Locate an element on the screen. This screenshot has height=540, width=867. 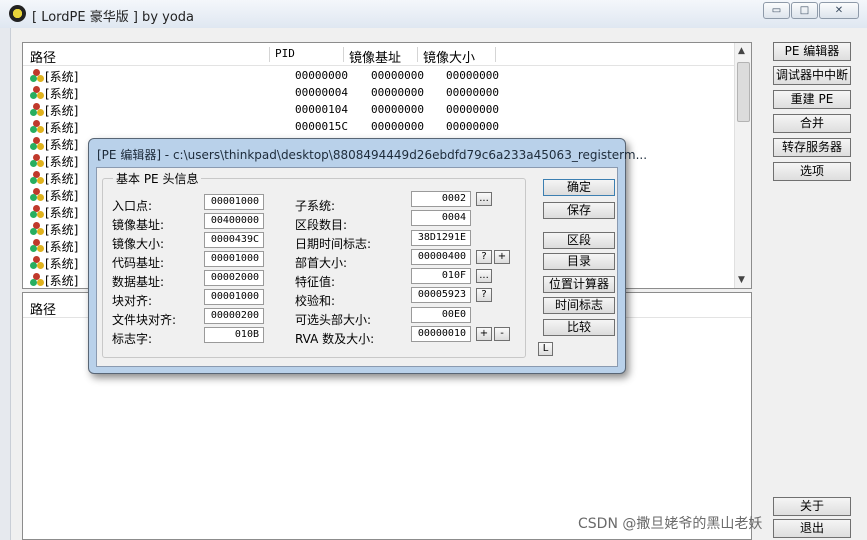
dump-server-button: 转存服务器 is located at coordinates (812, 147).